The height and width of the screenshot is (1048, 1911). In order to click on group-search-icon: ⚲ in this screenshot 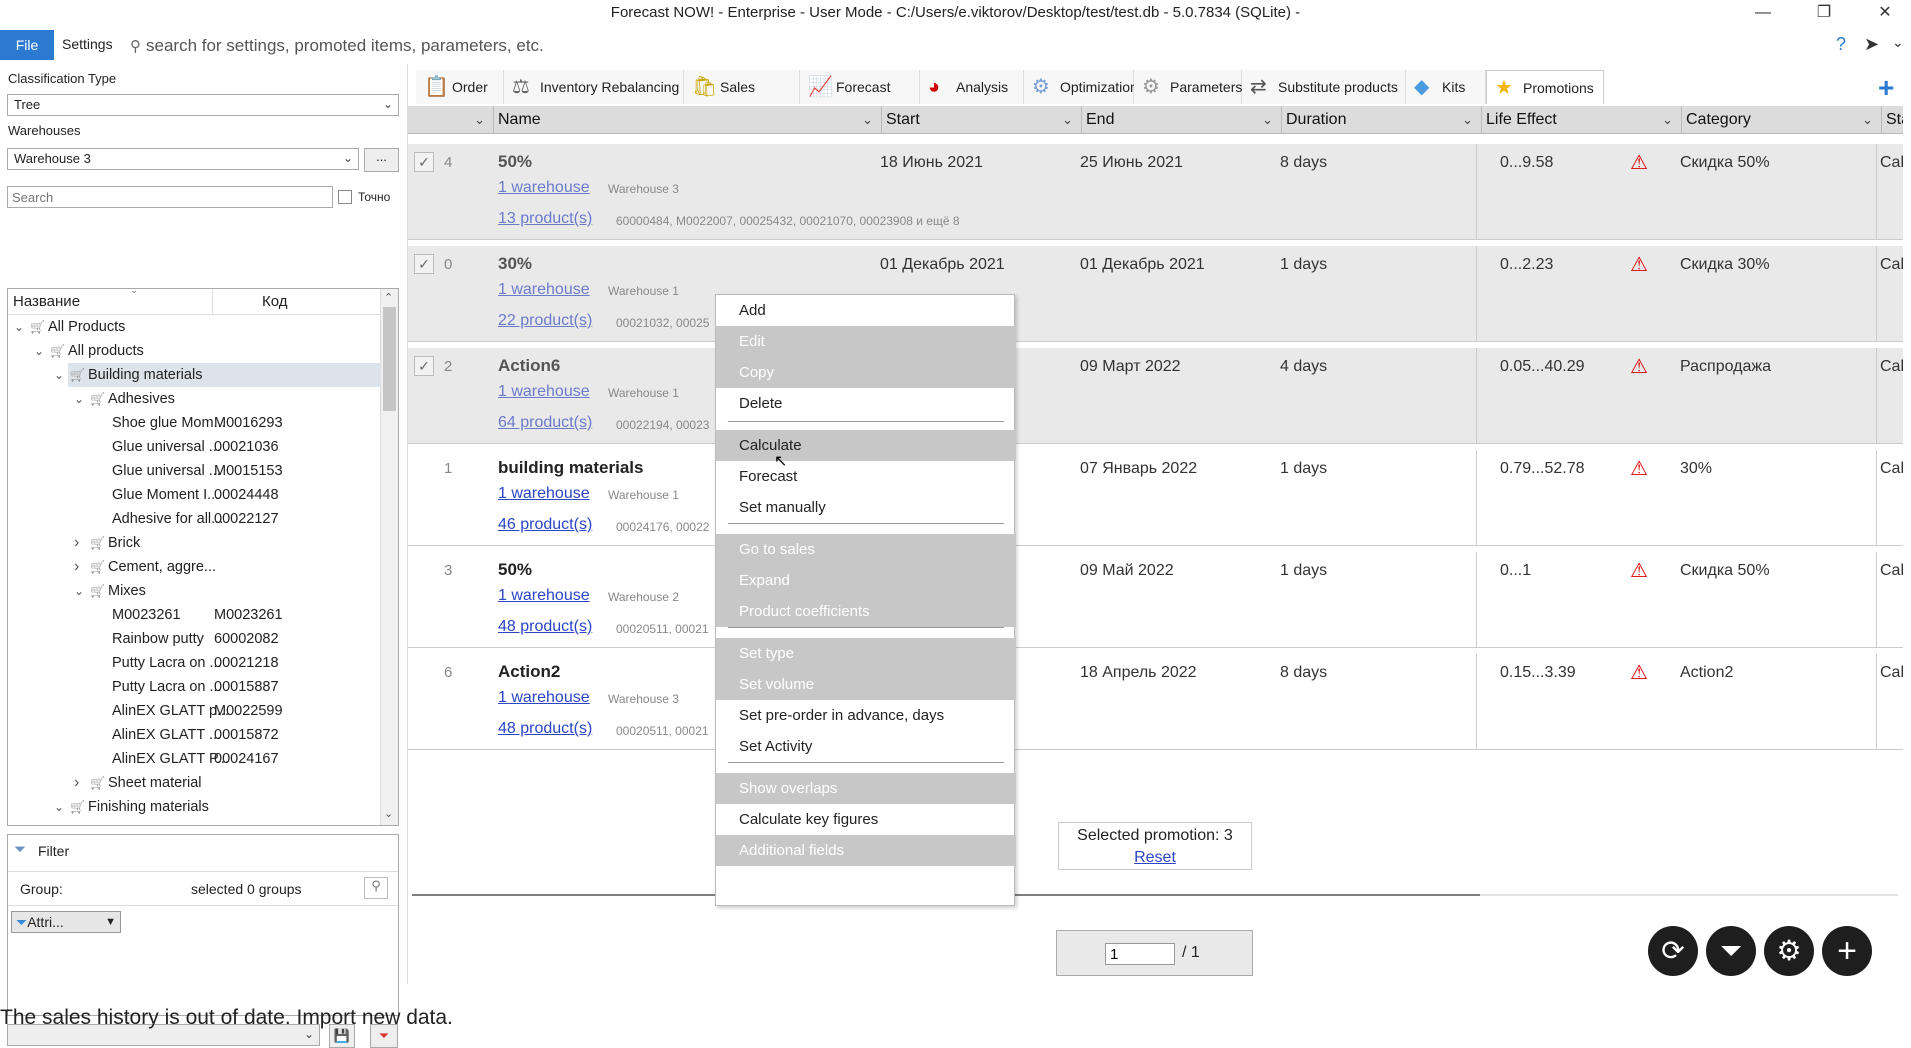, I will do `click(376, 888)`.